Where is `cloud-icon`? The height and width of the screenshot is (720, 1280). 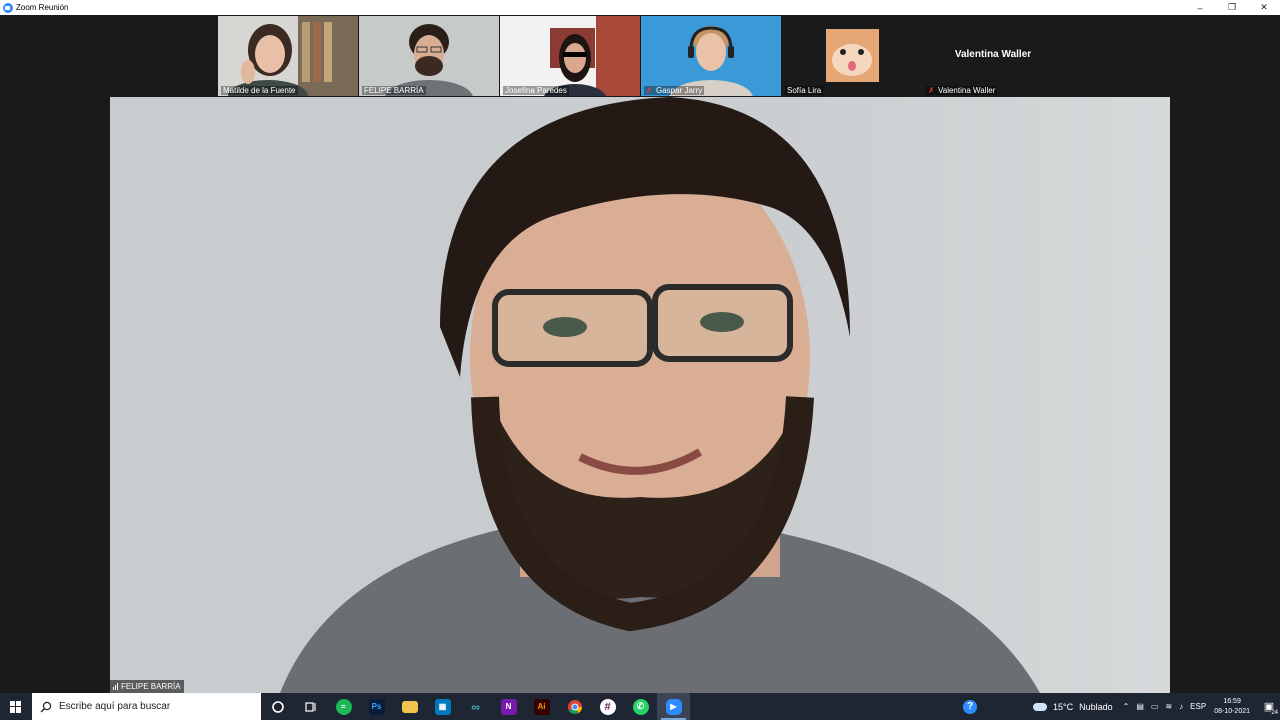 cloud-icon is located at coordinates (1040, 706).